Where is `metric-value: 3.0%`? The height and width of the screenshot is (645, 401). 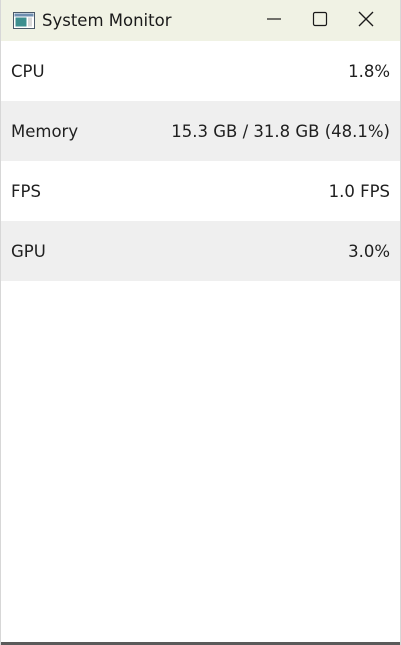 metric-value: 3.0% is located at coordinates (369, 251).